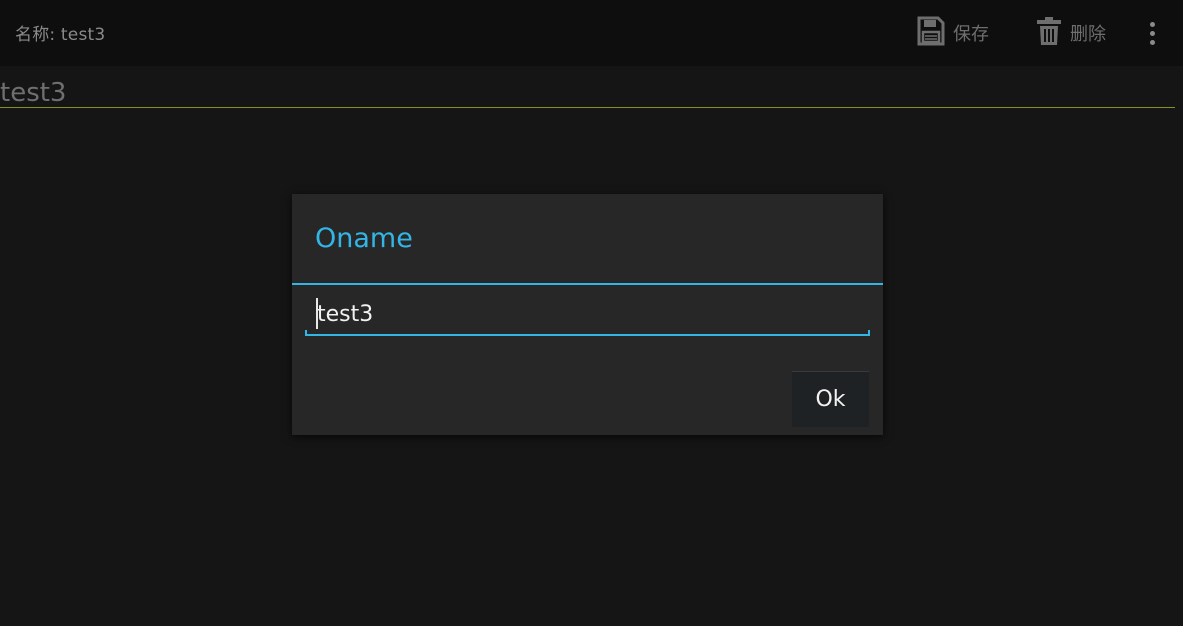  What do you see at coordinates (587, 92) in the screenshot?
I see `name-field: test3` at bounding box center [587, 92].